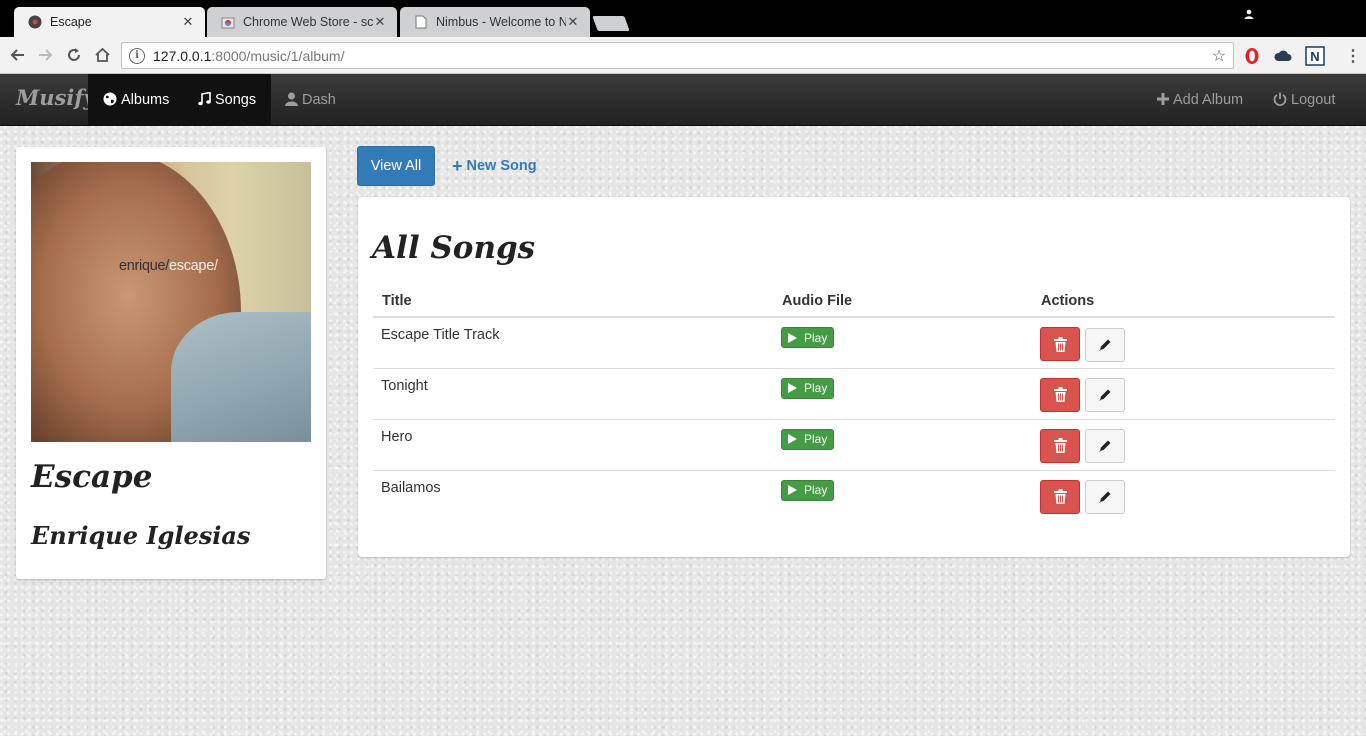 This screenshot has height=736, width=1366. I want to click on table-row: Hero Play, so click(854, 444).